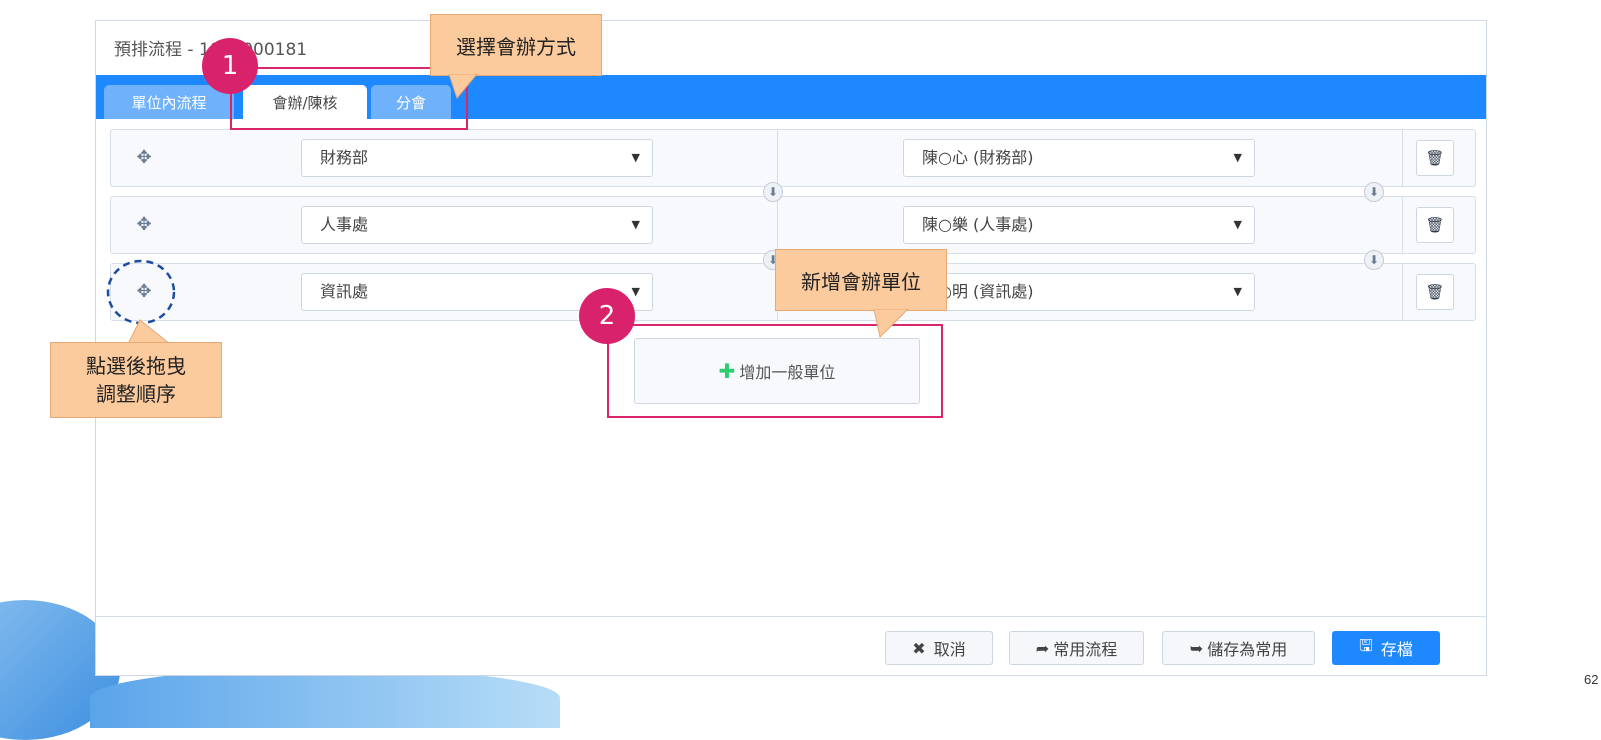  Describe the element at coordinates (136, 380) in the screenshot. I see `callout-drag-order: 點選後拖曳 調整順序` at that location.